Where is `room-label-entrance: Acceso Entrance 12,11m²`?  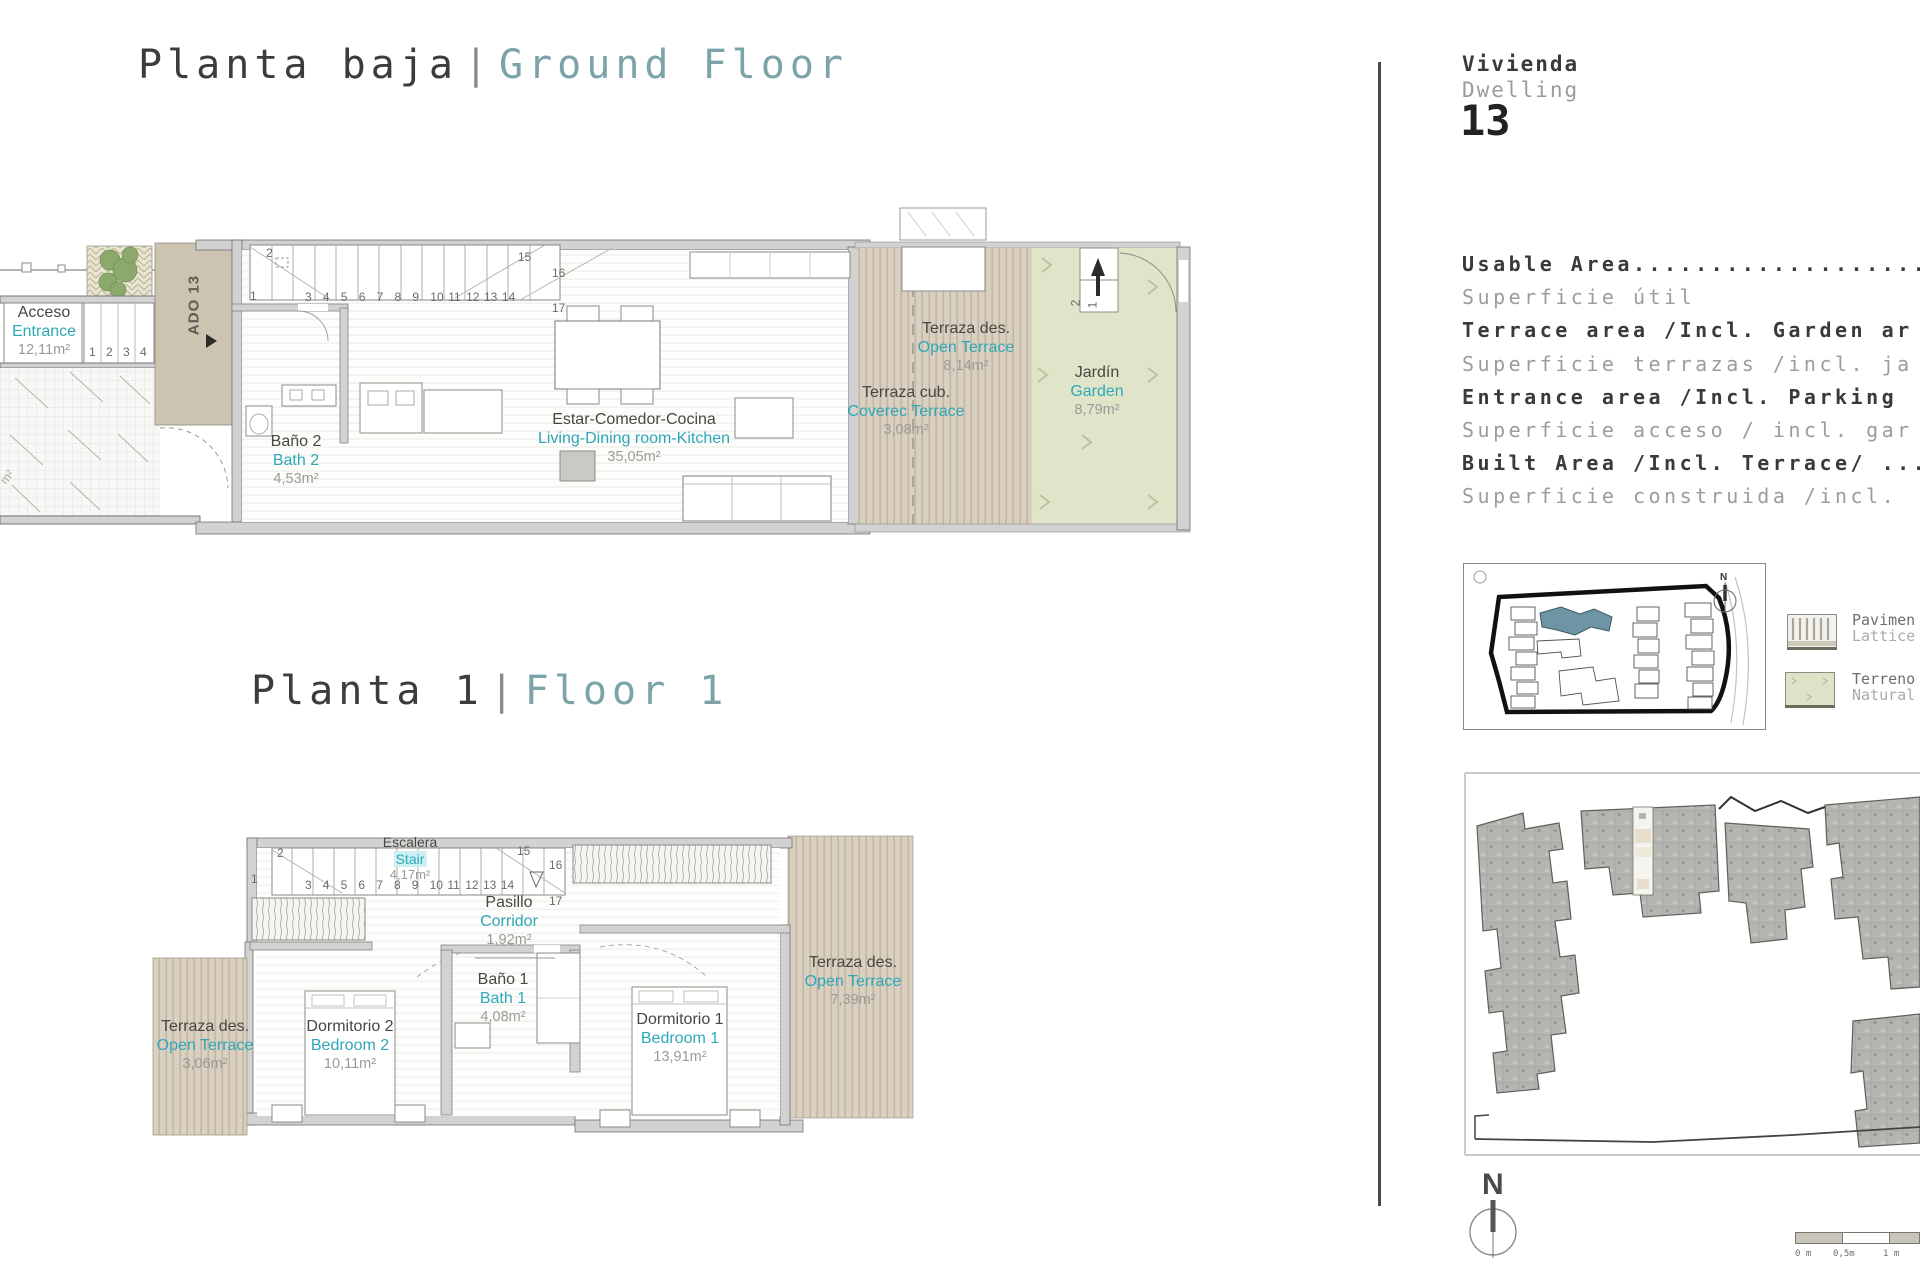 room-label-entrance: Acceso Entrance 12,11m² is located at coordinates (44, 331).